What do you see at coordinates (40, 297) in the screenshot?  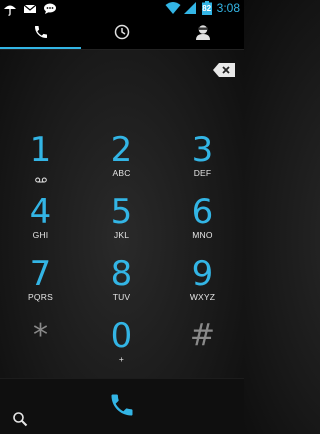 I see `key-letters: PQRS` at bounding box center [40, 297].